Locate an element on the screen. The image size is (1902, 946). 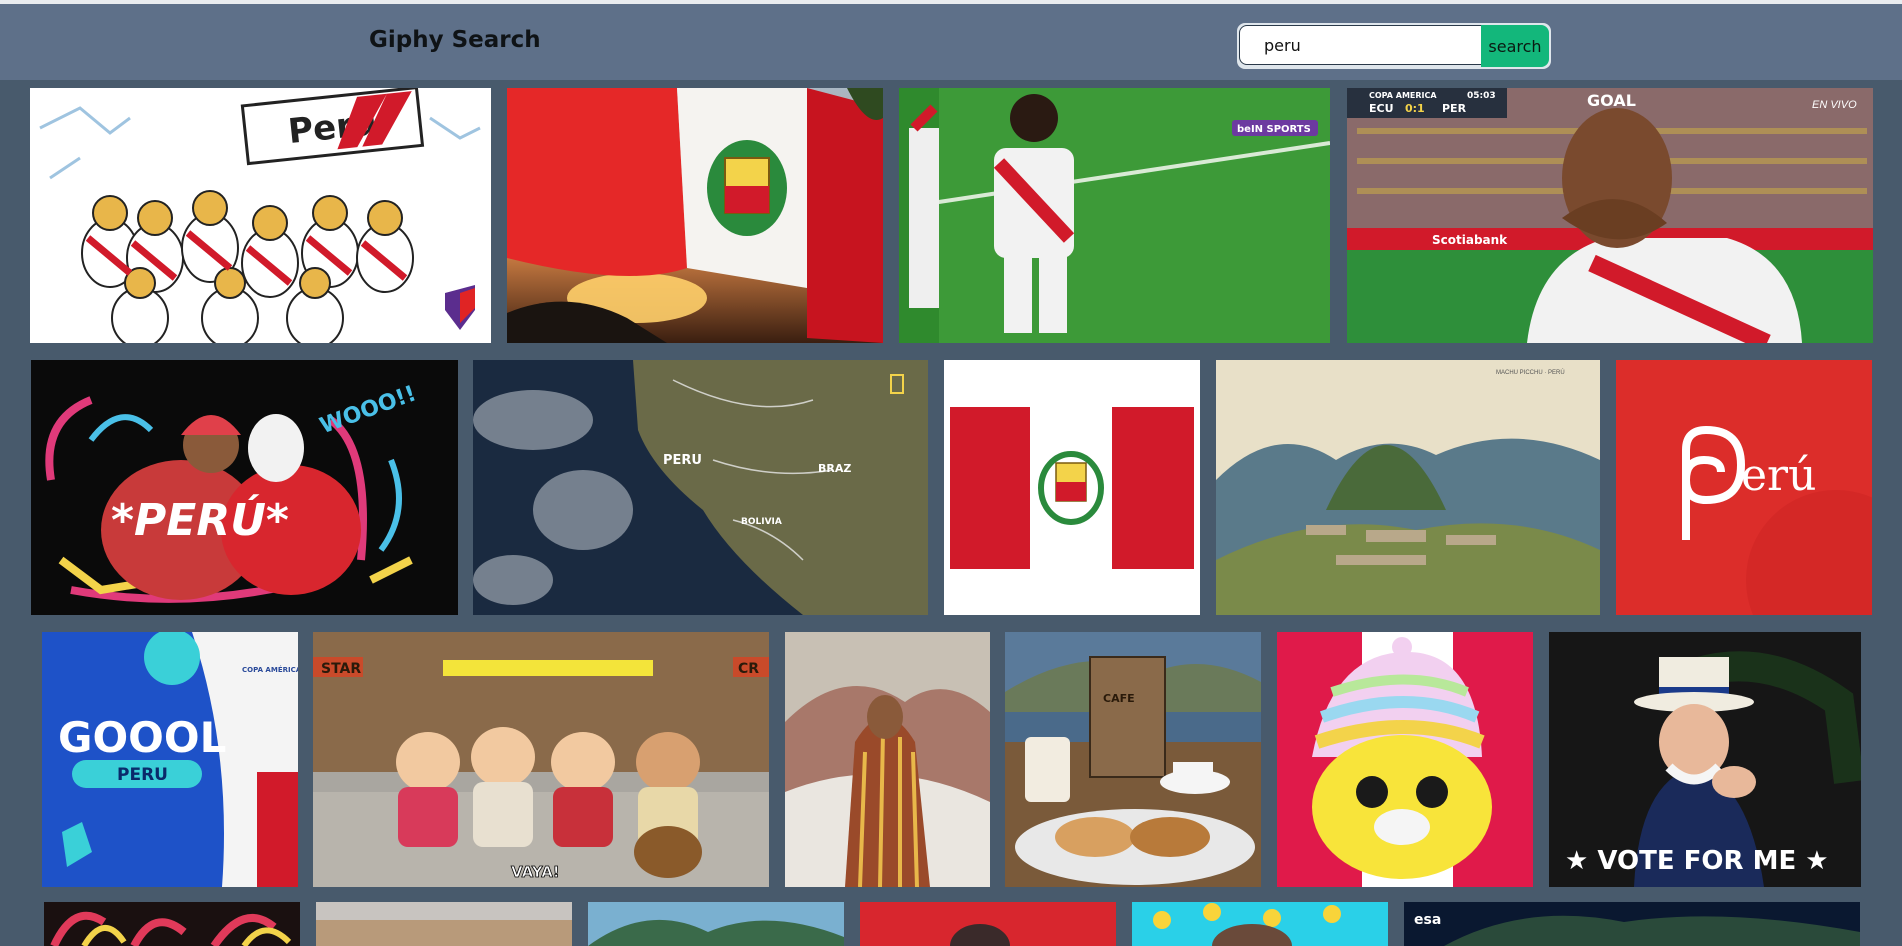
gif-rainbow-mountain is located at coordinates (887, 759).